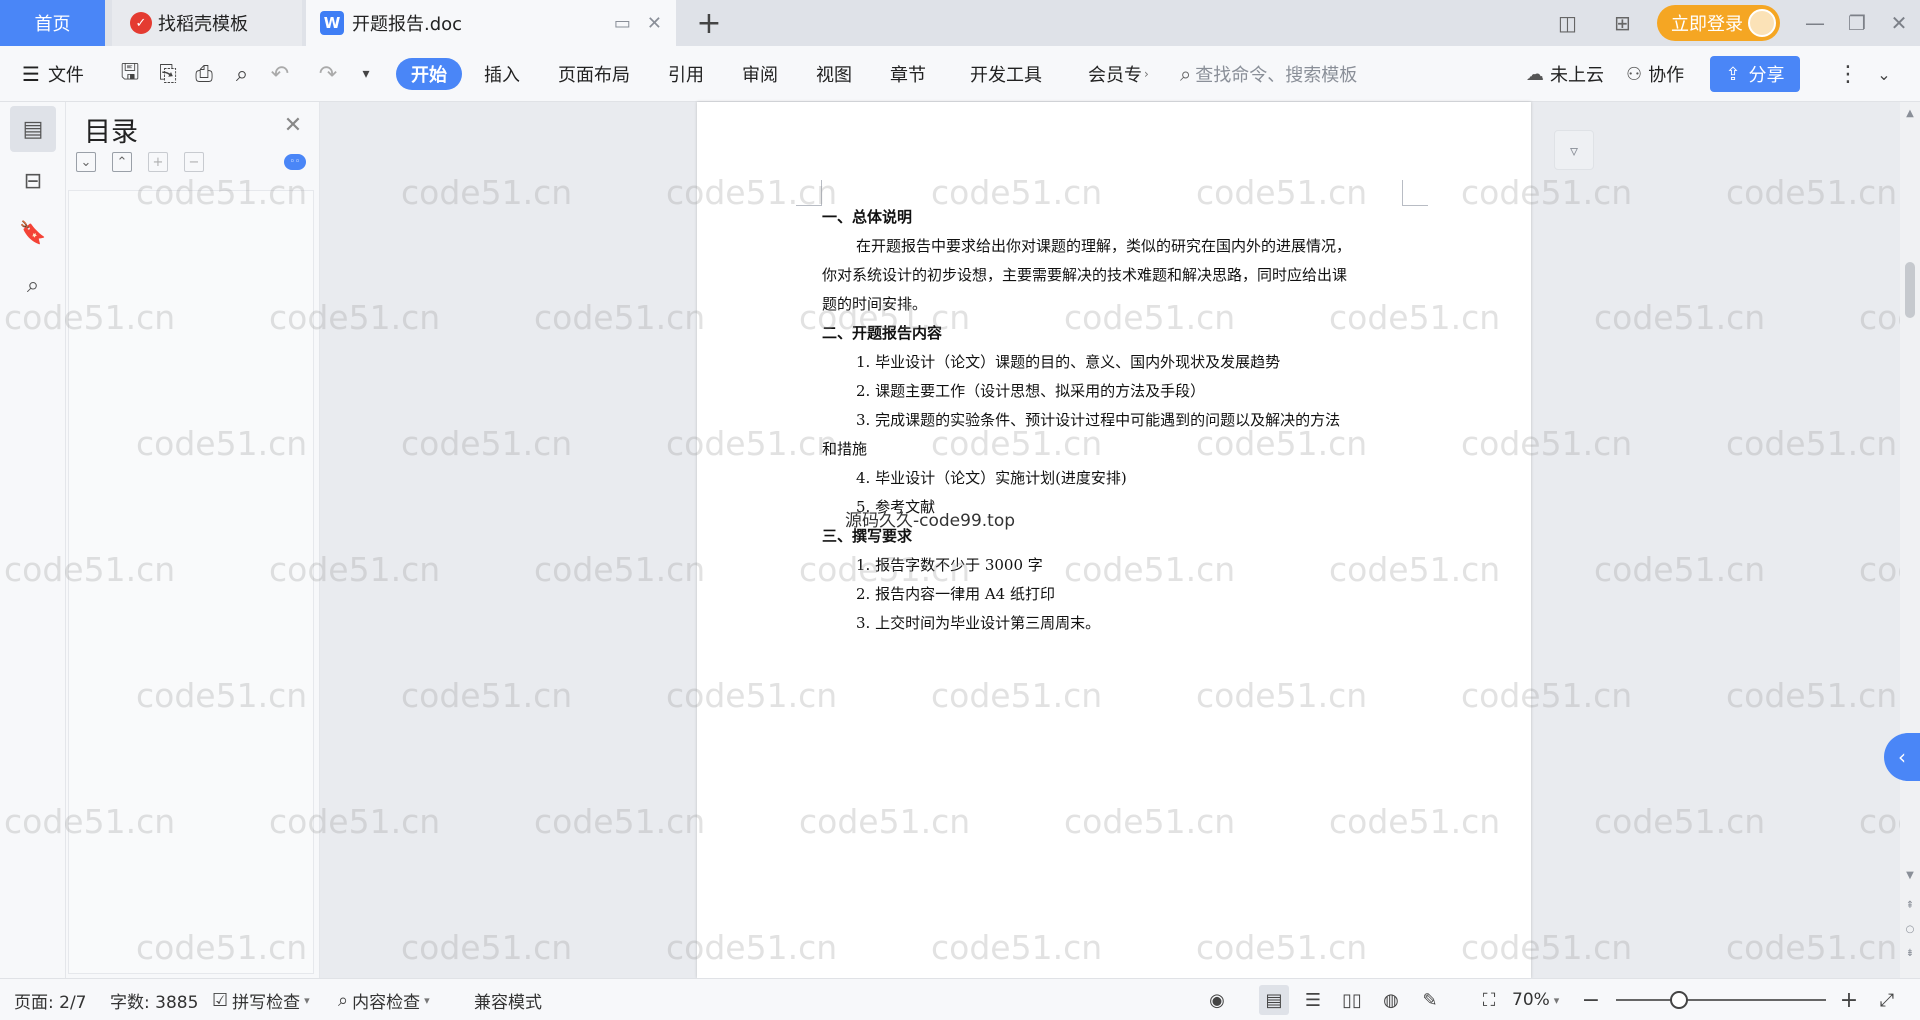 This screenshot has height=1020, width=1920. I want to click on close-window-icon: ✕, so click(1899, 23).